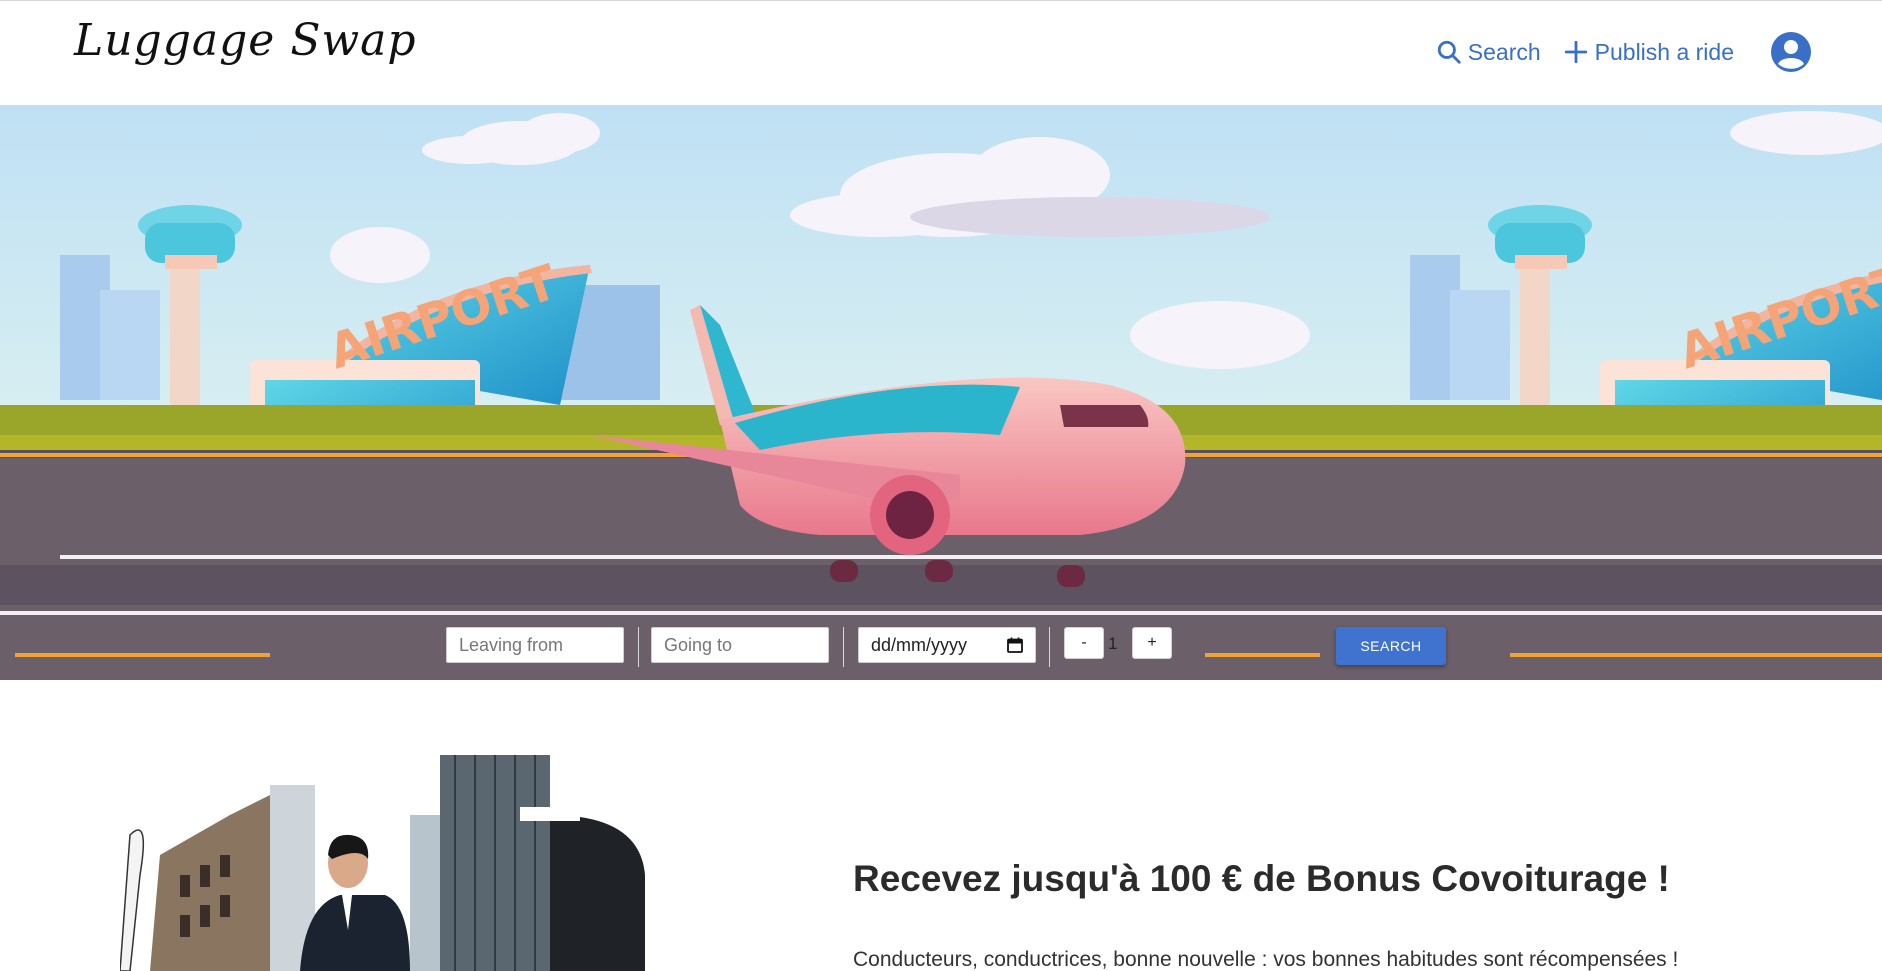 Image resolution: width=1882 pixels, height=971 pixels. I want to click on nav-publish-label: Publish a ride, so click(1664, 51).